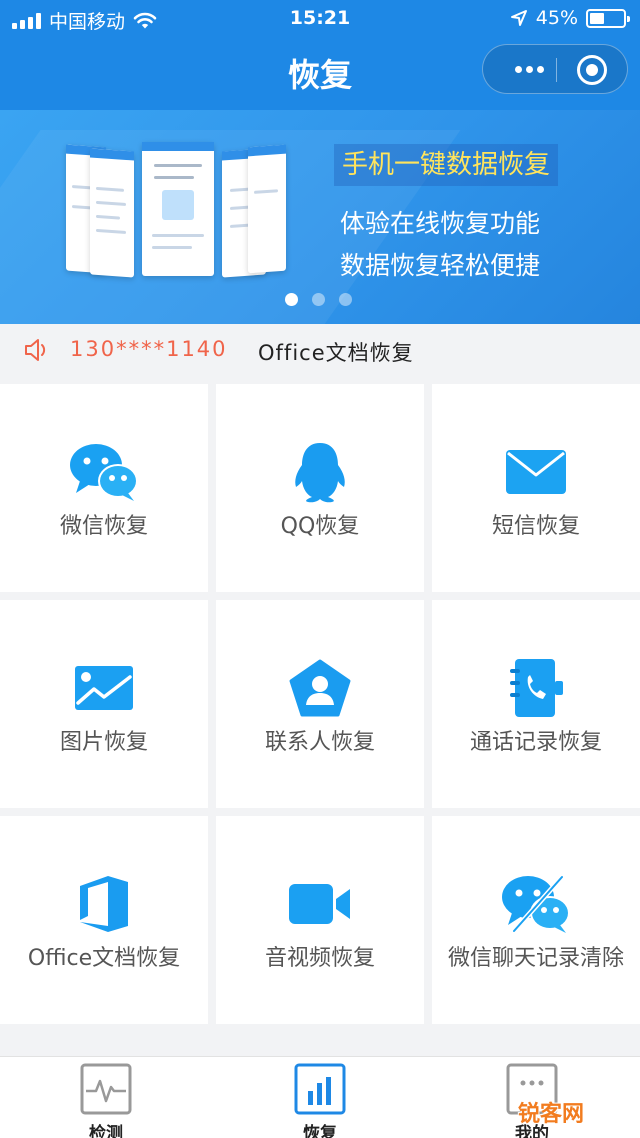  I want to click on pulse-monitor-icon, so click(106, 1089).